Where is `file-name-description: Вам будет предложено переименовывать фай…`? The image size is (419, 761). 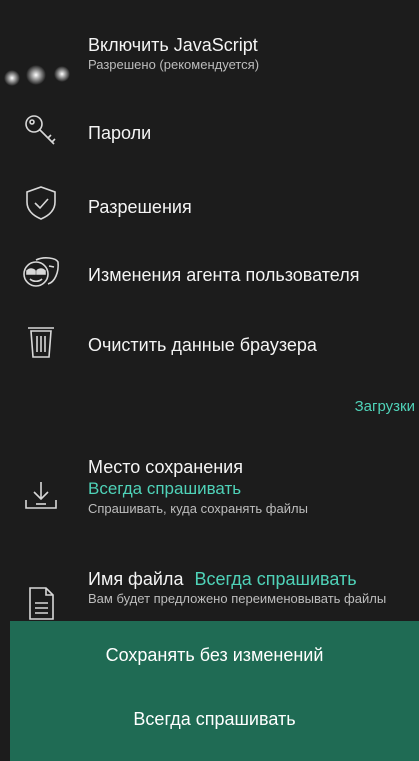
file-name-description: Вам будет предложено переименовывать фай… is located at coordinates (237, 598).